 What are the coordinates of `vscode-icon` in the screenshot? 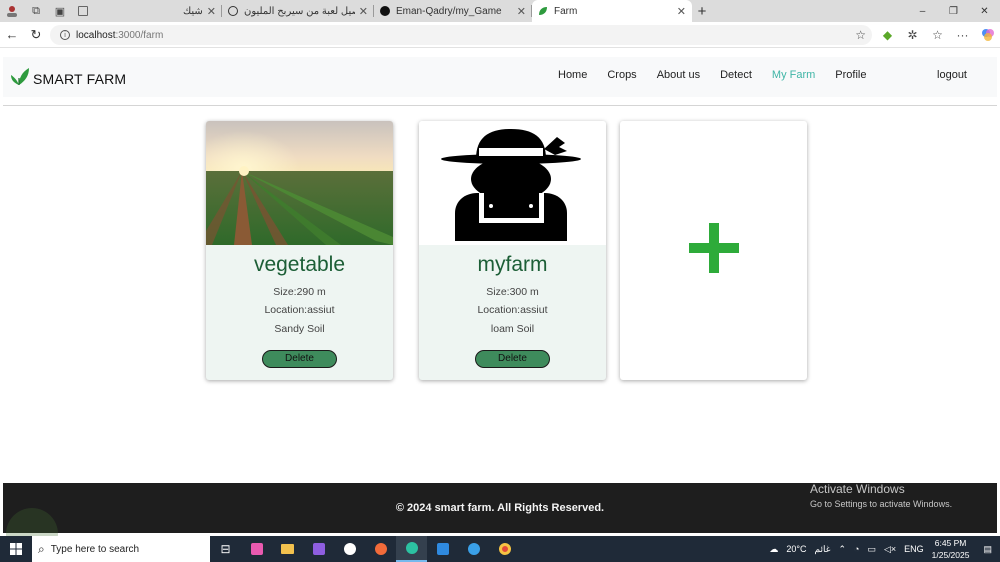 It's located at (442, 549).